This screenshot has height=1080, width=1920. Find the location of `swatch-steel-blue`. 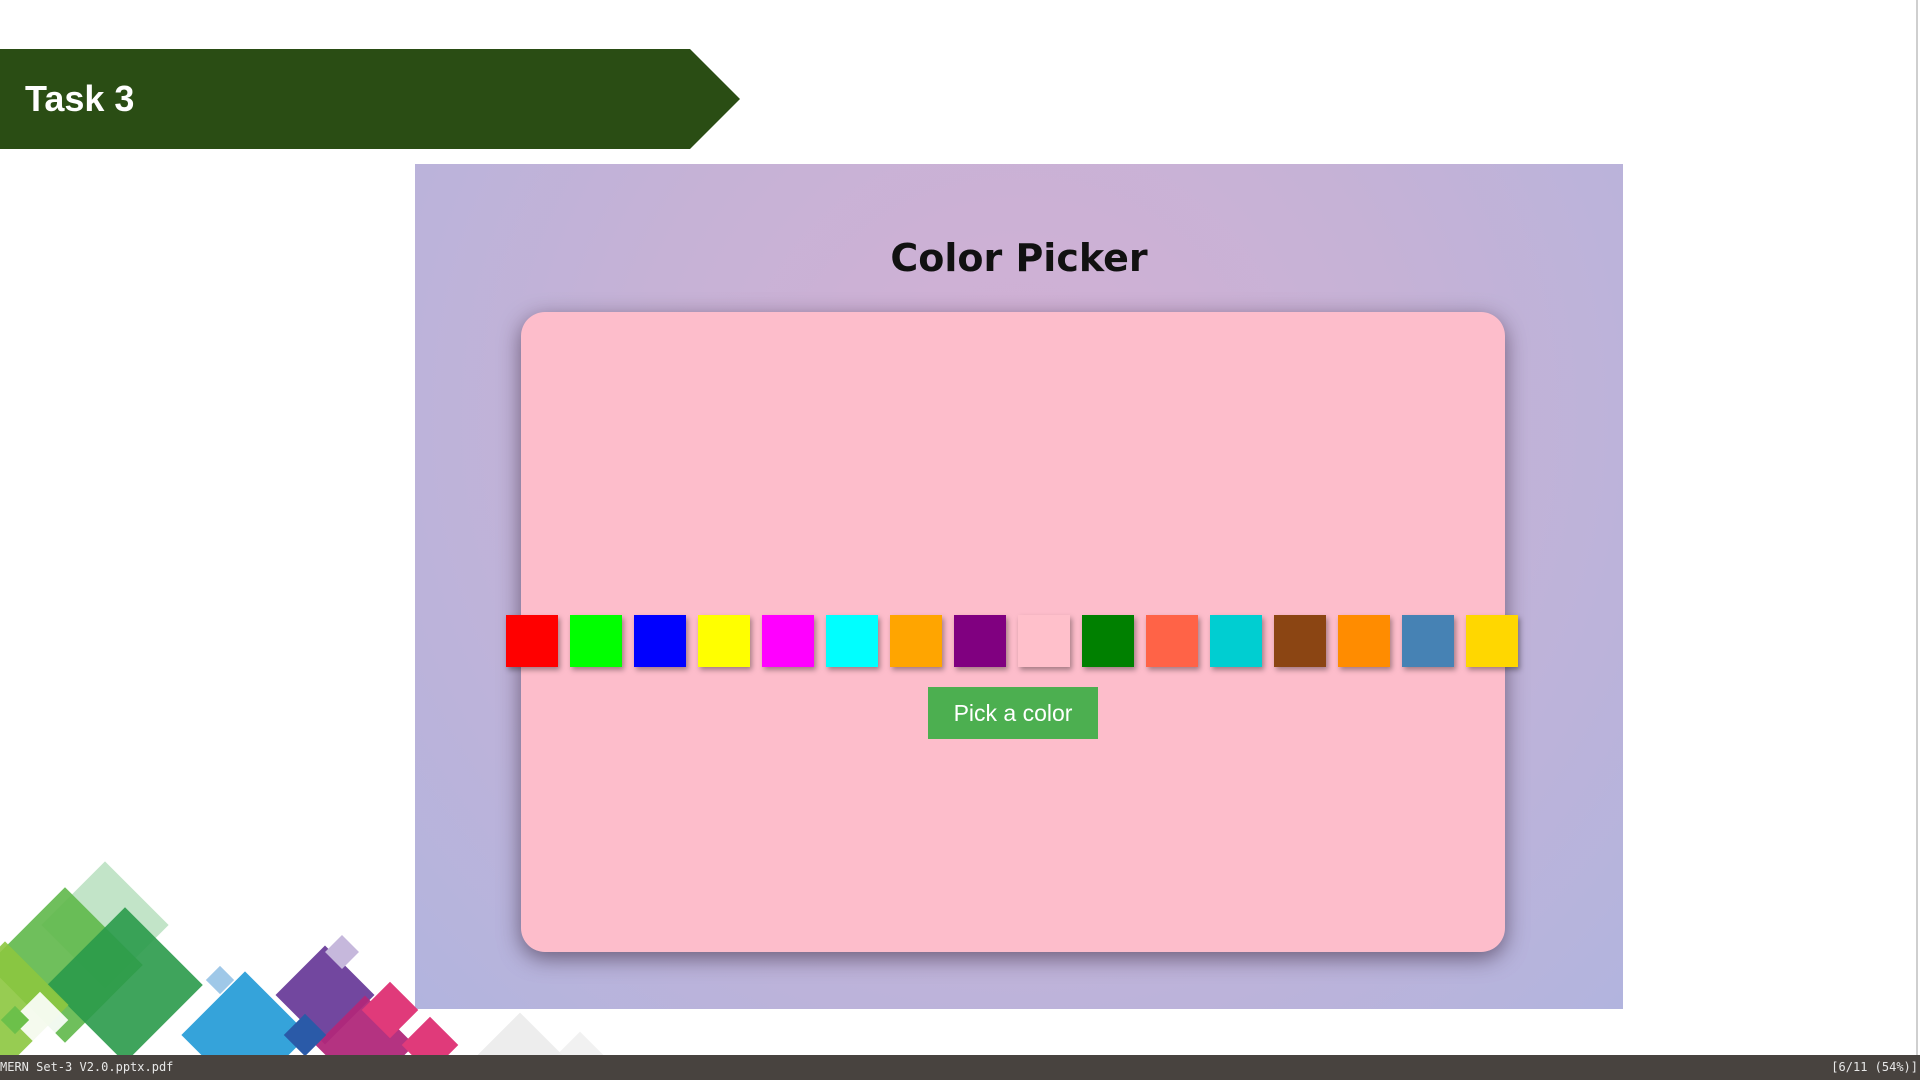

swatch-steel-blue is located at coordinates (1428, 641).